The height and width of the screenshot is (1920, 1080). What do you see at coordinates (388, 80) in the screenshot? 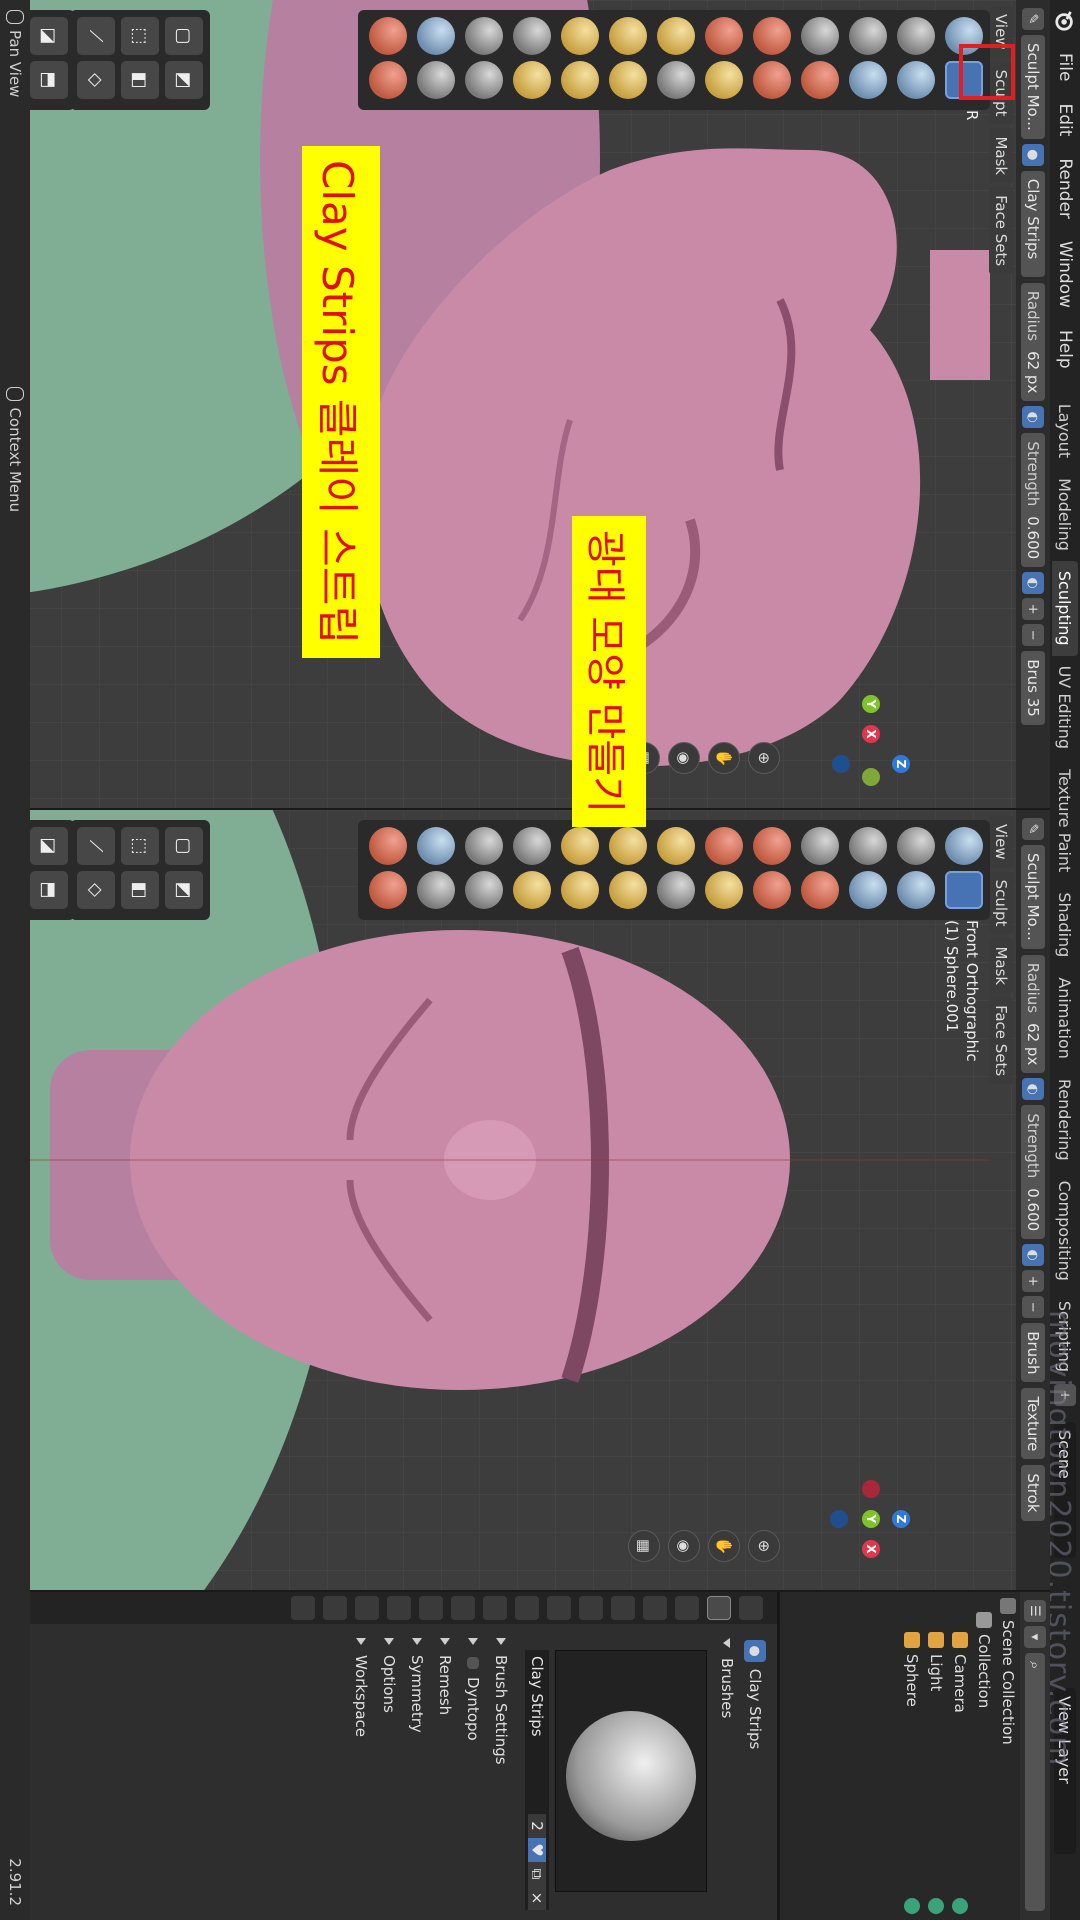
I see `simplify-brush-icon` at bounding box center [388, 80].